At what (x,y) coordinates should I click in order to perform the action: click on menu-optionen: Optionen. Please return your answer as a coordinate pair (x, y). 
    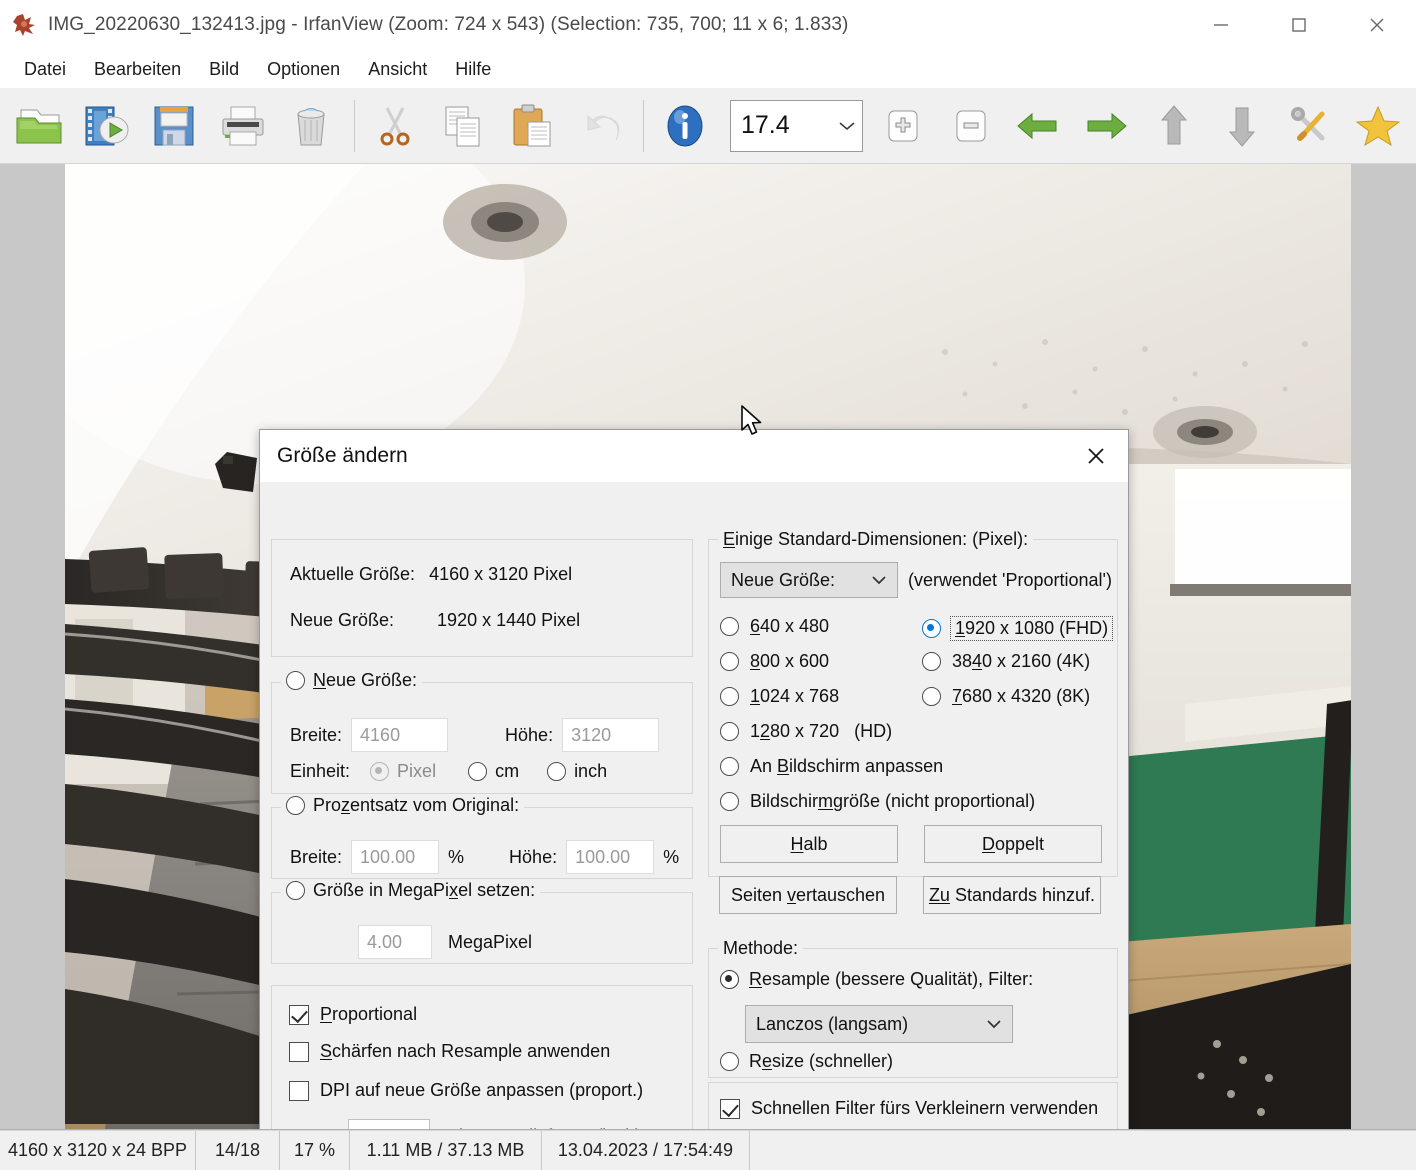
    Looking at the image, I should click on (303, 69).